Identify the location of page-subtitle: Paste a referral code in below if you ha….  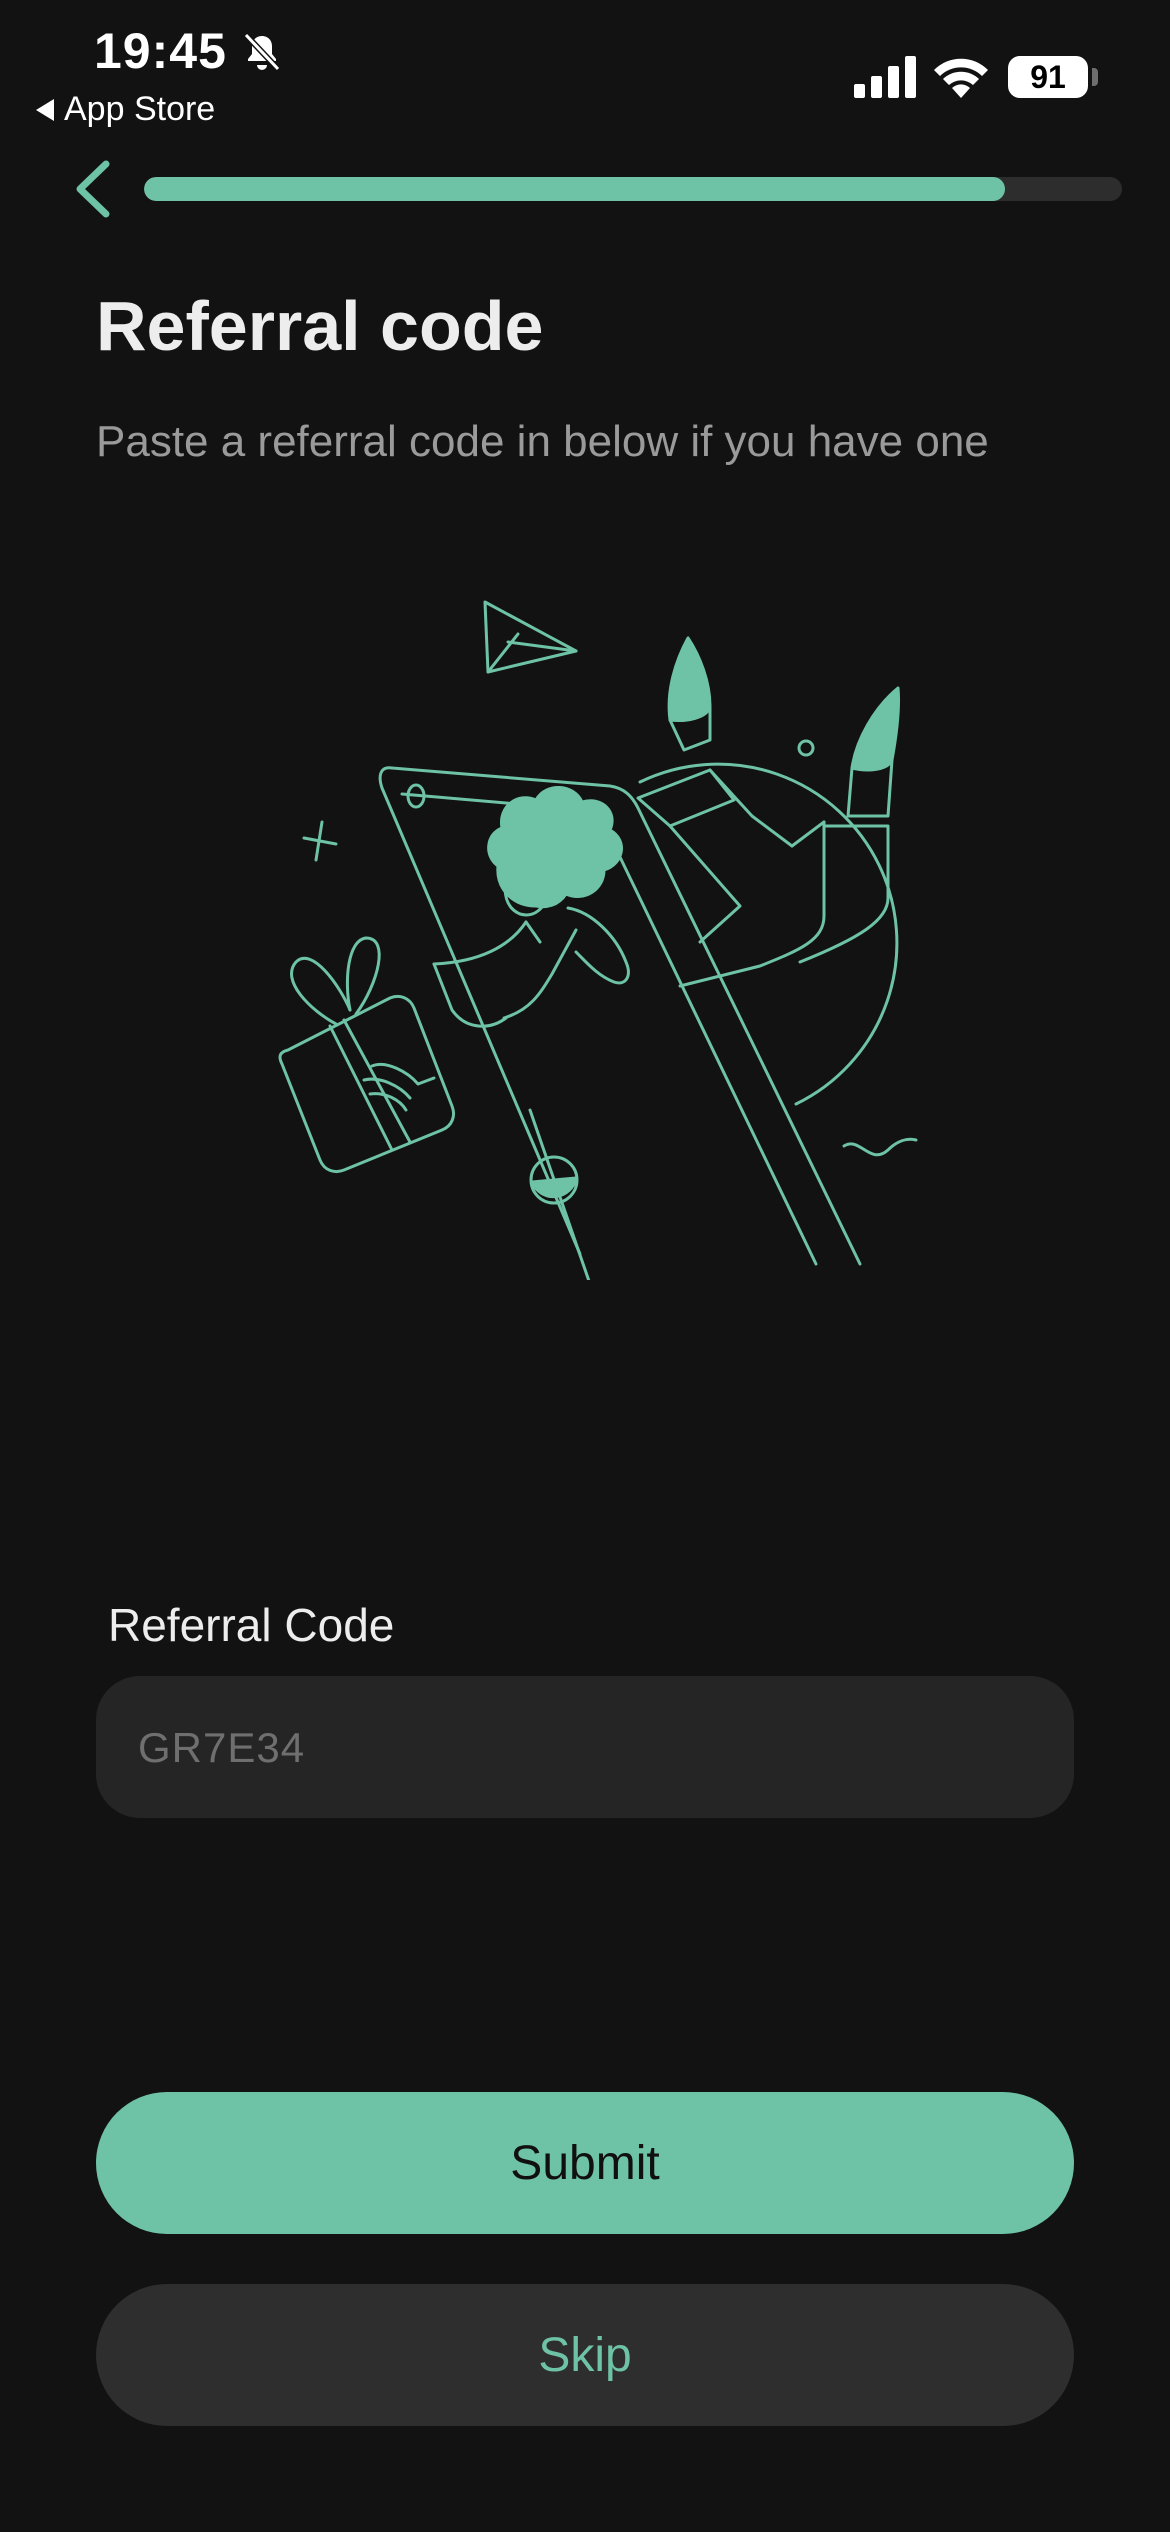
(542, 441).